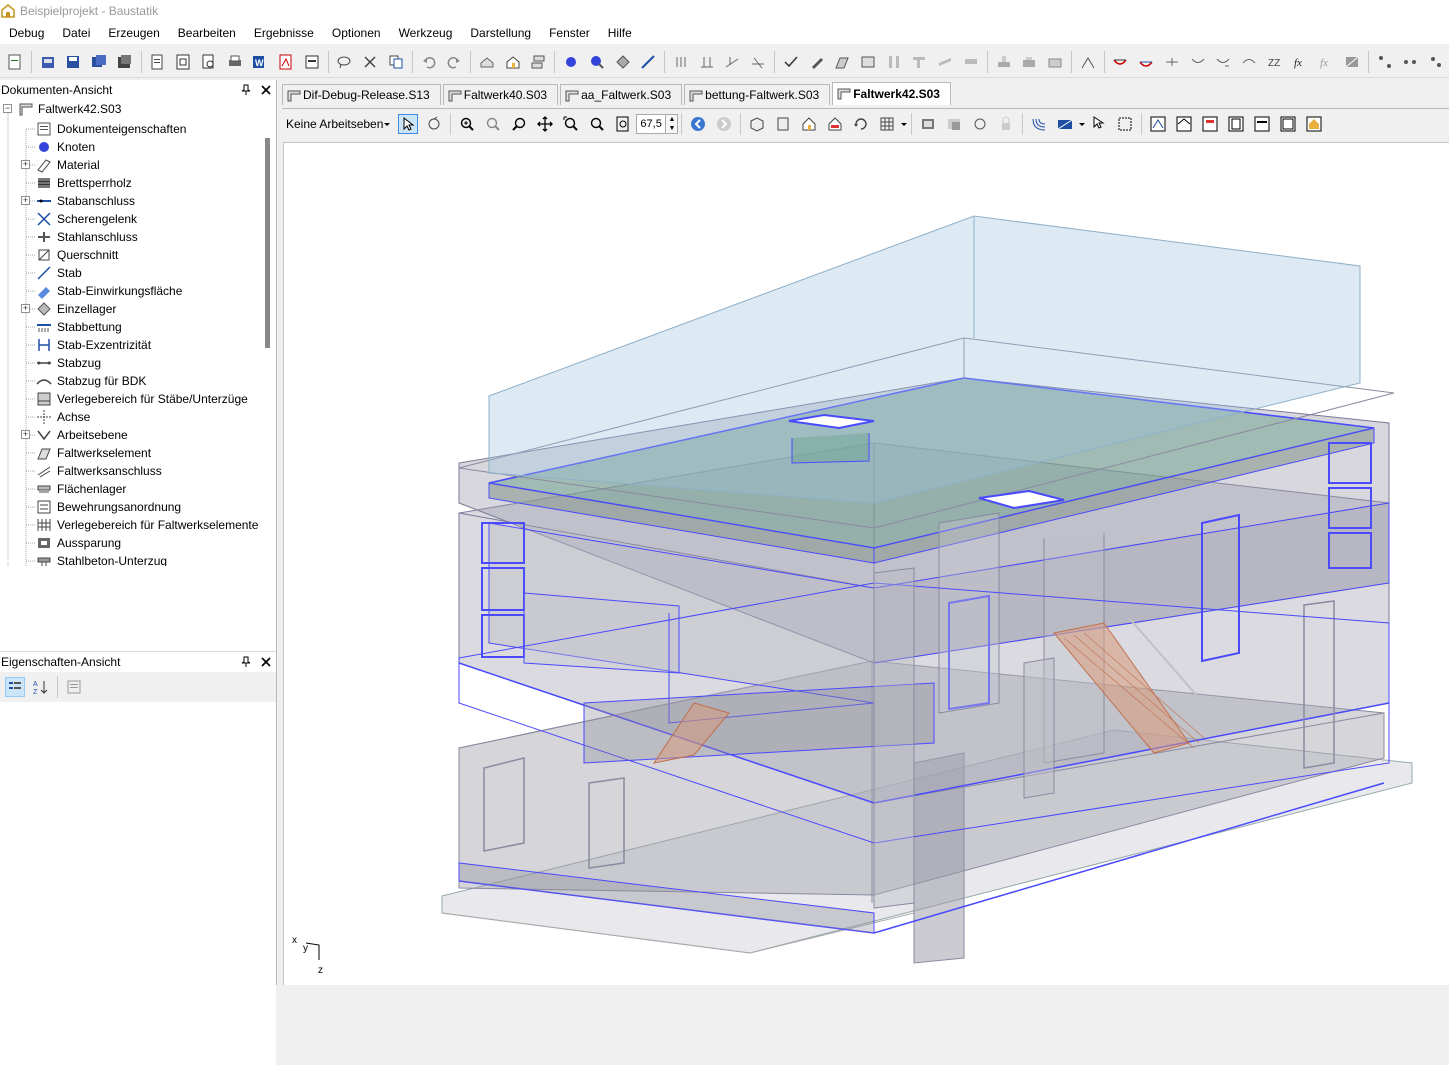 The image size is (1449, 1065). I want to click on node-search-icon, so click(597, 62).